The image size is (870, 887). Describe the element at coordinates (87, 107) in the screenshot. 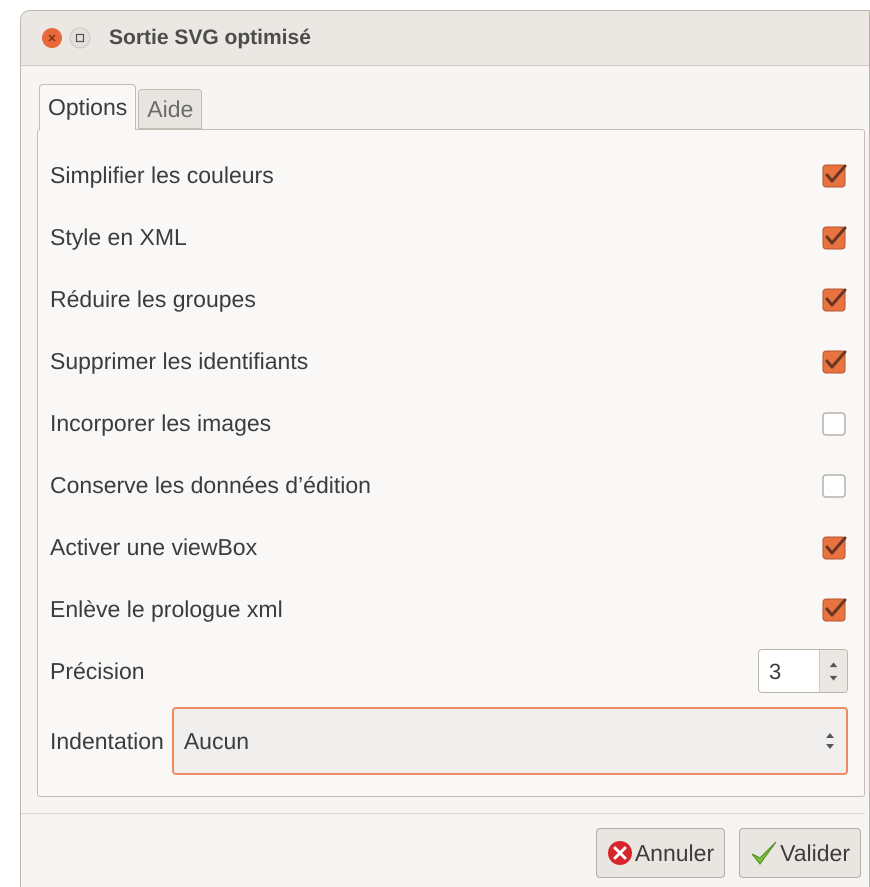

I see `tab: Options` at that location.